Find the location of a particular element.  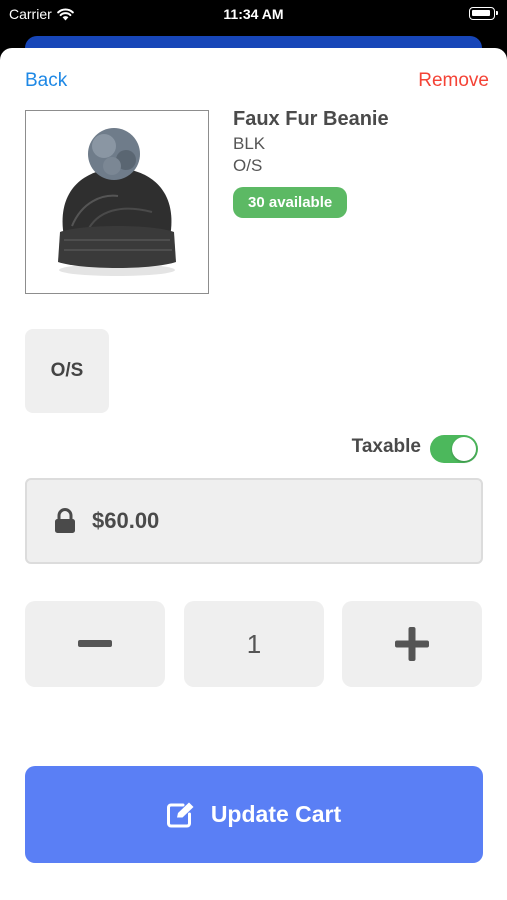

update-cart-button: Update Cart is located at coordinates (254, 814).